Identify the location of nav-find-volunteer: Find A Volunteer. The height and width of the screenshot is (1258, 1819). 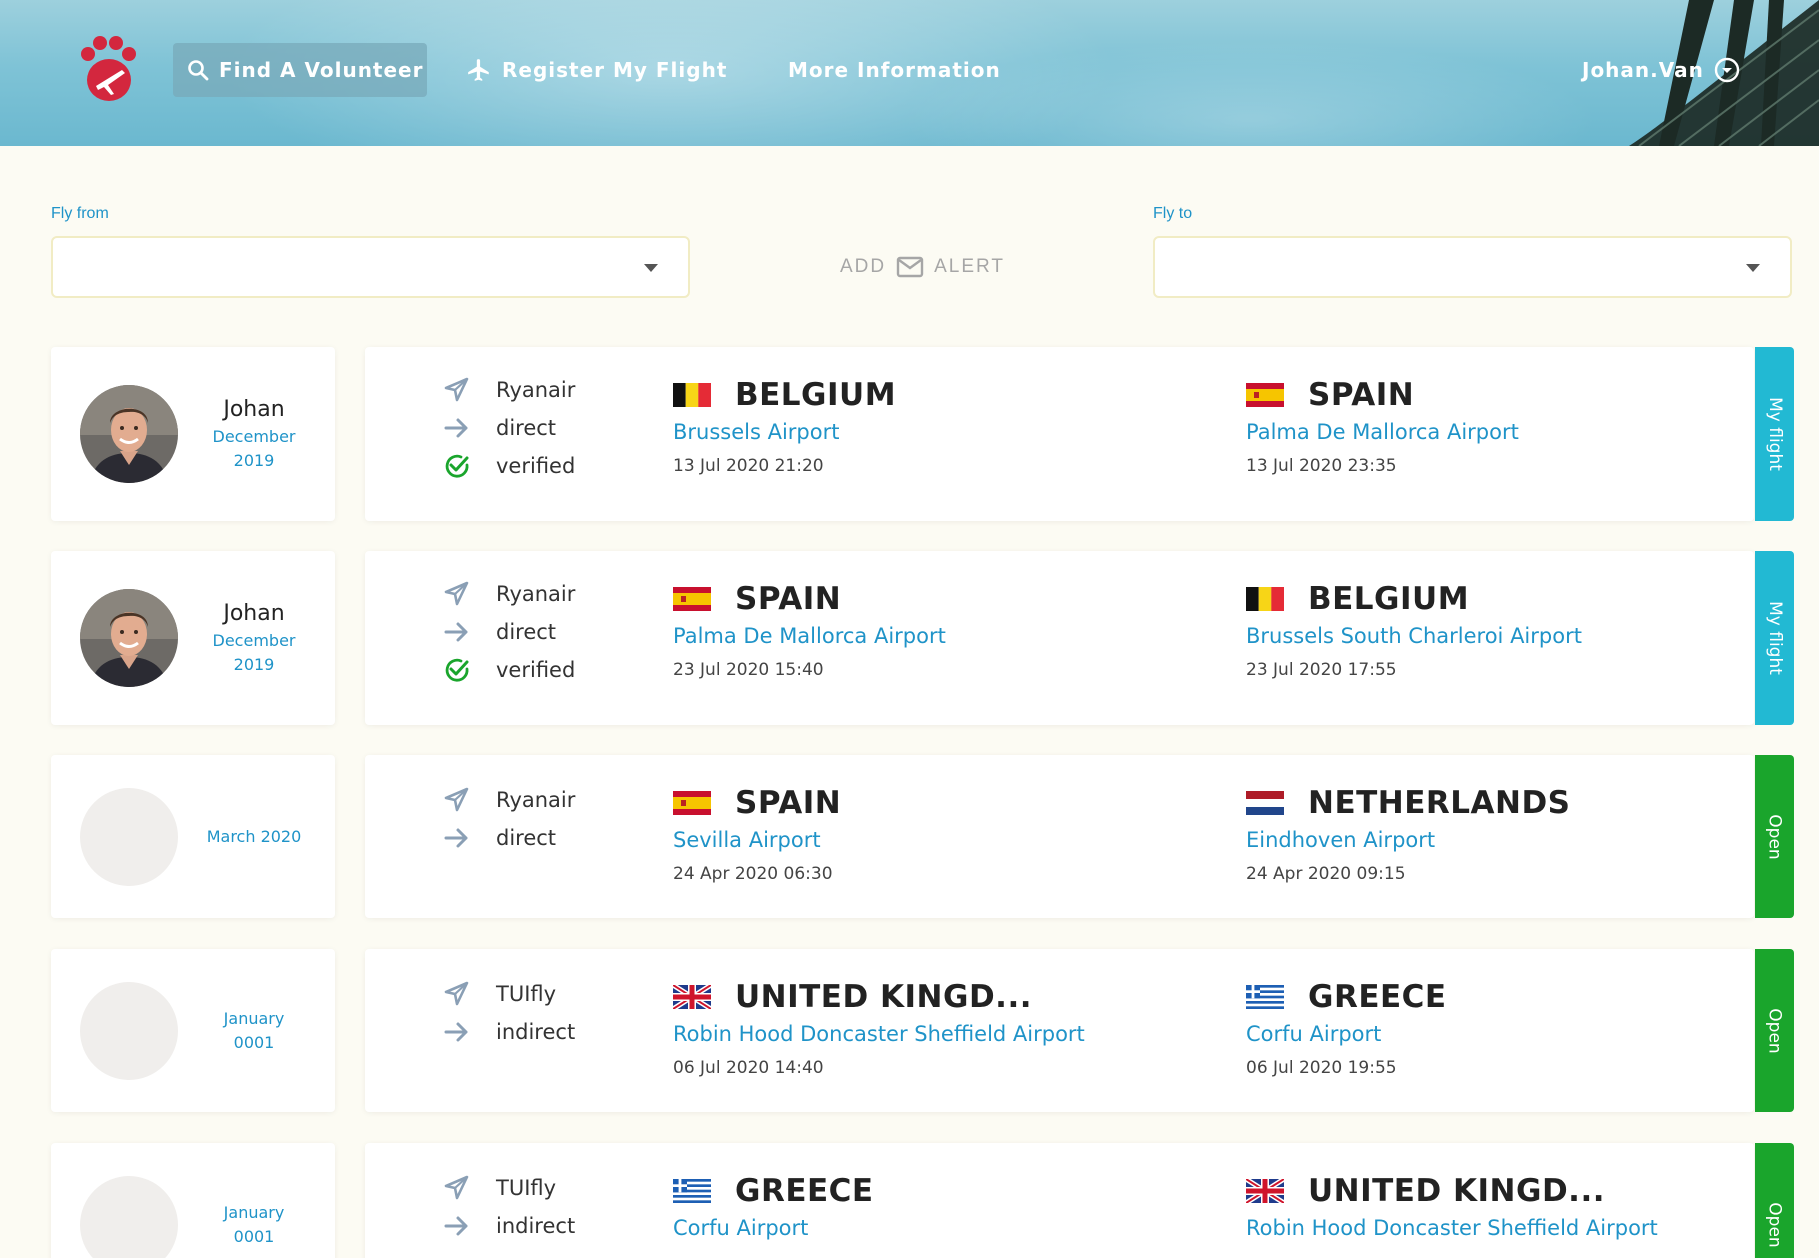
(300, 70).